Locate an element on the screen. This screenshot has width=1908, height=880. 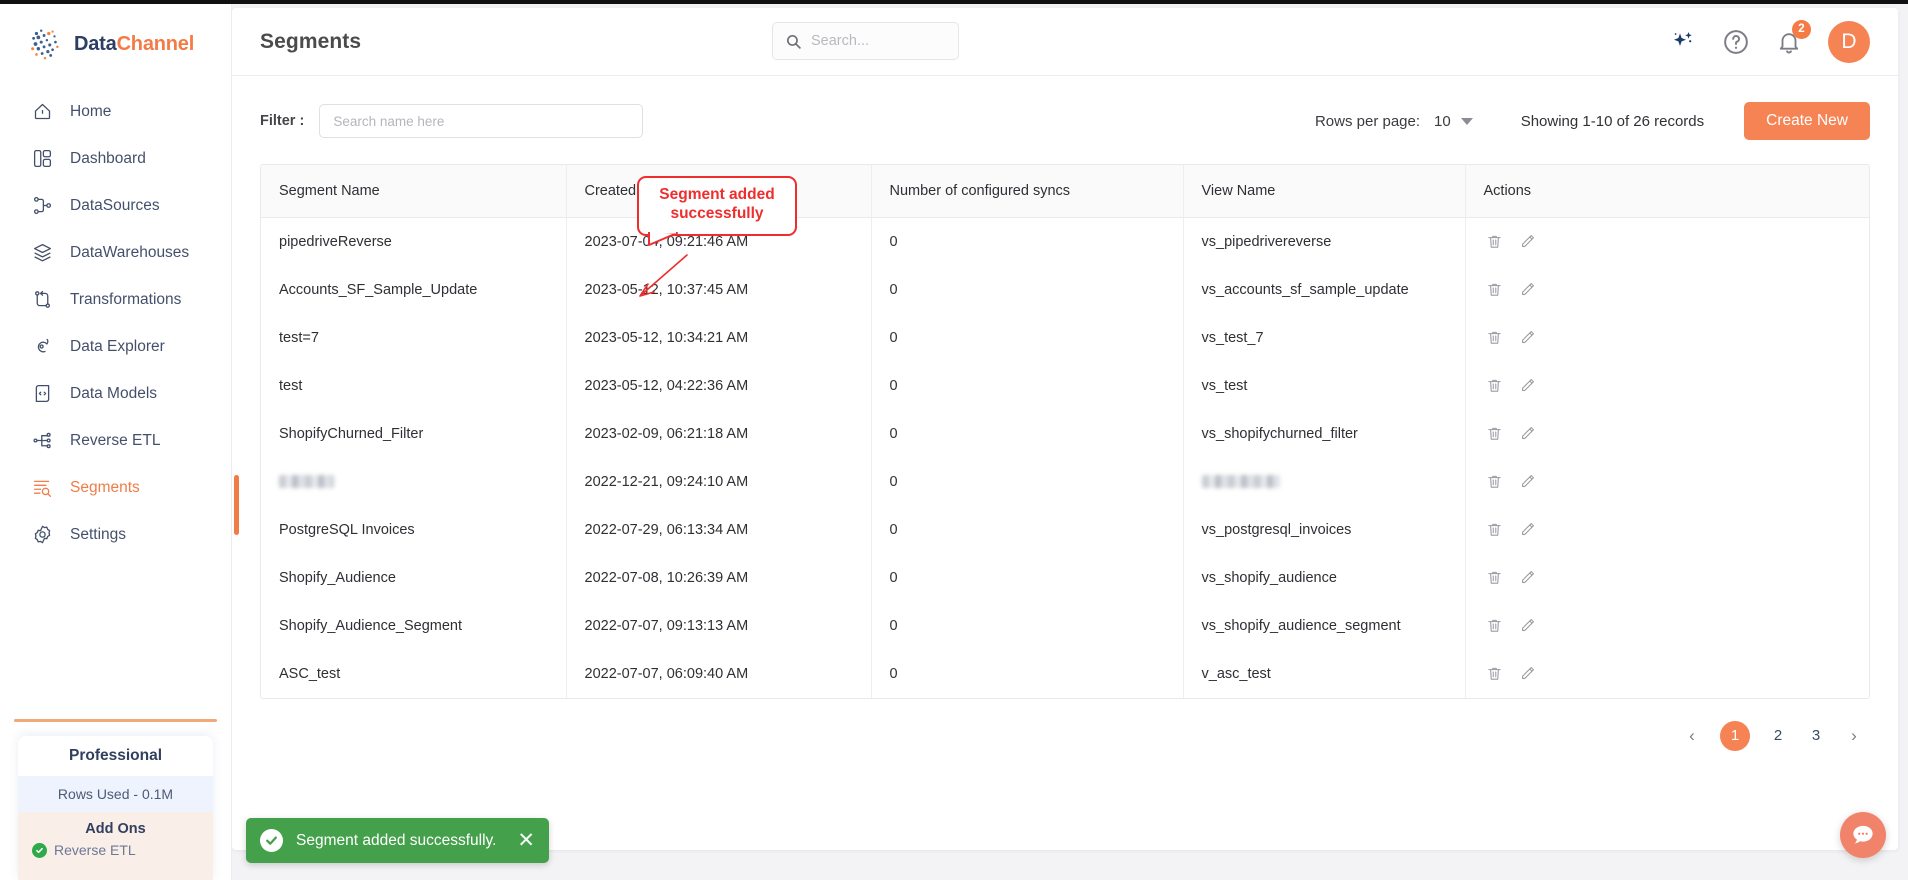
cell-view-name-container: vs_accounts_sf_sample_update is located at coordinates (1324, 289).